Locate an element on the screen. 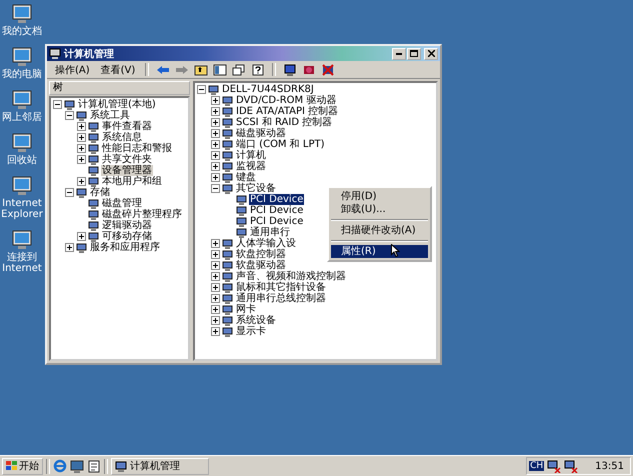 The height and width of the screenshot is (476, 633). desktop-icon-label: 连接到 Internet is located at coordinates (22, 263).